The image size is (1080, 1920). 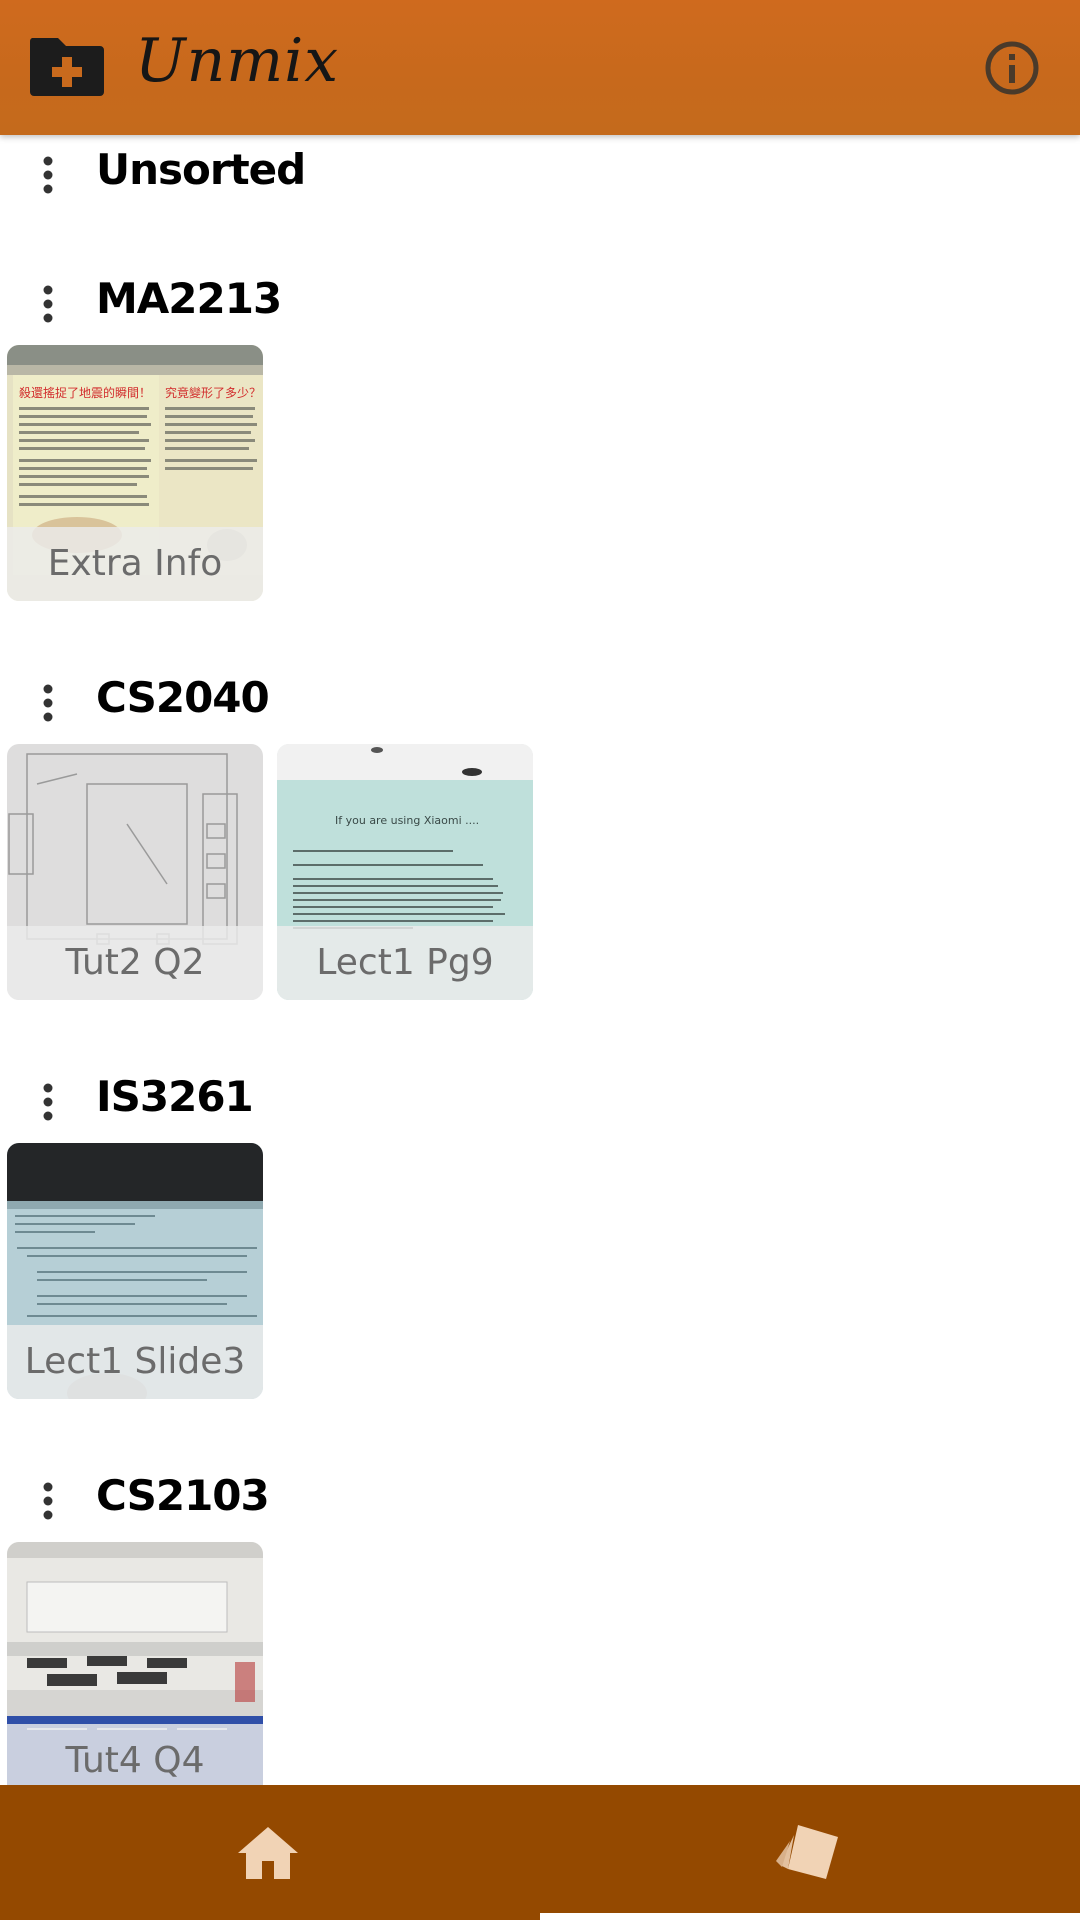 I want to click on add-folder-button, so click(x=67, y=66).